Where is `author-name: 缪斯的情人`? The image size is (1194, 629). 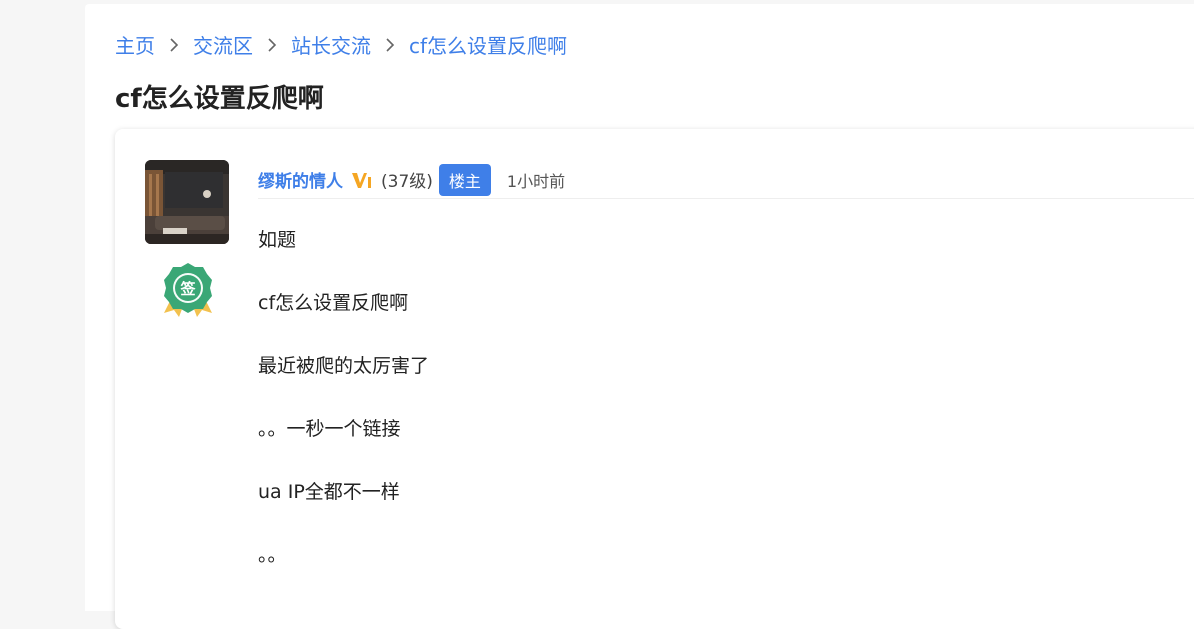 author-name: 缪斯的情人 is located at coordinates (300, 179).